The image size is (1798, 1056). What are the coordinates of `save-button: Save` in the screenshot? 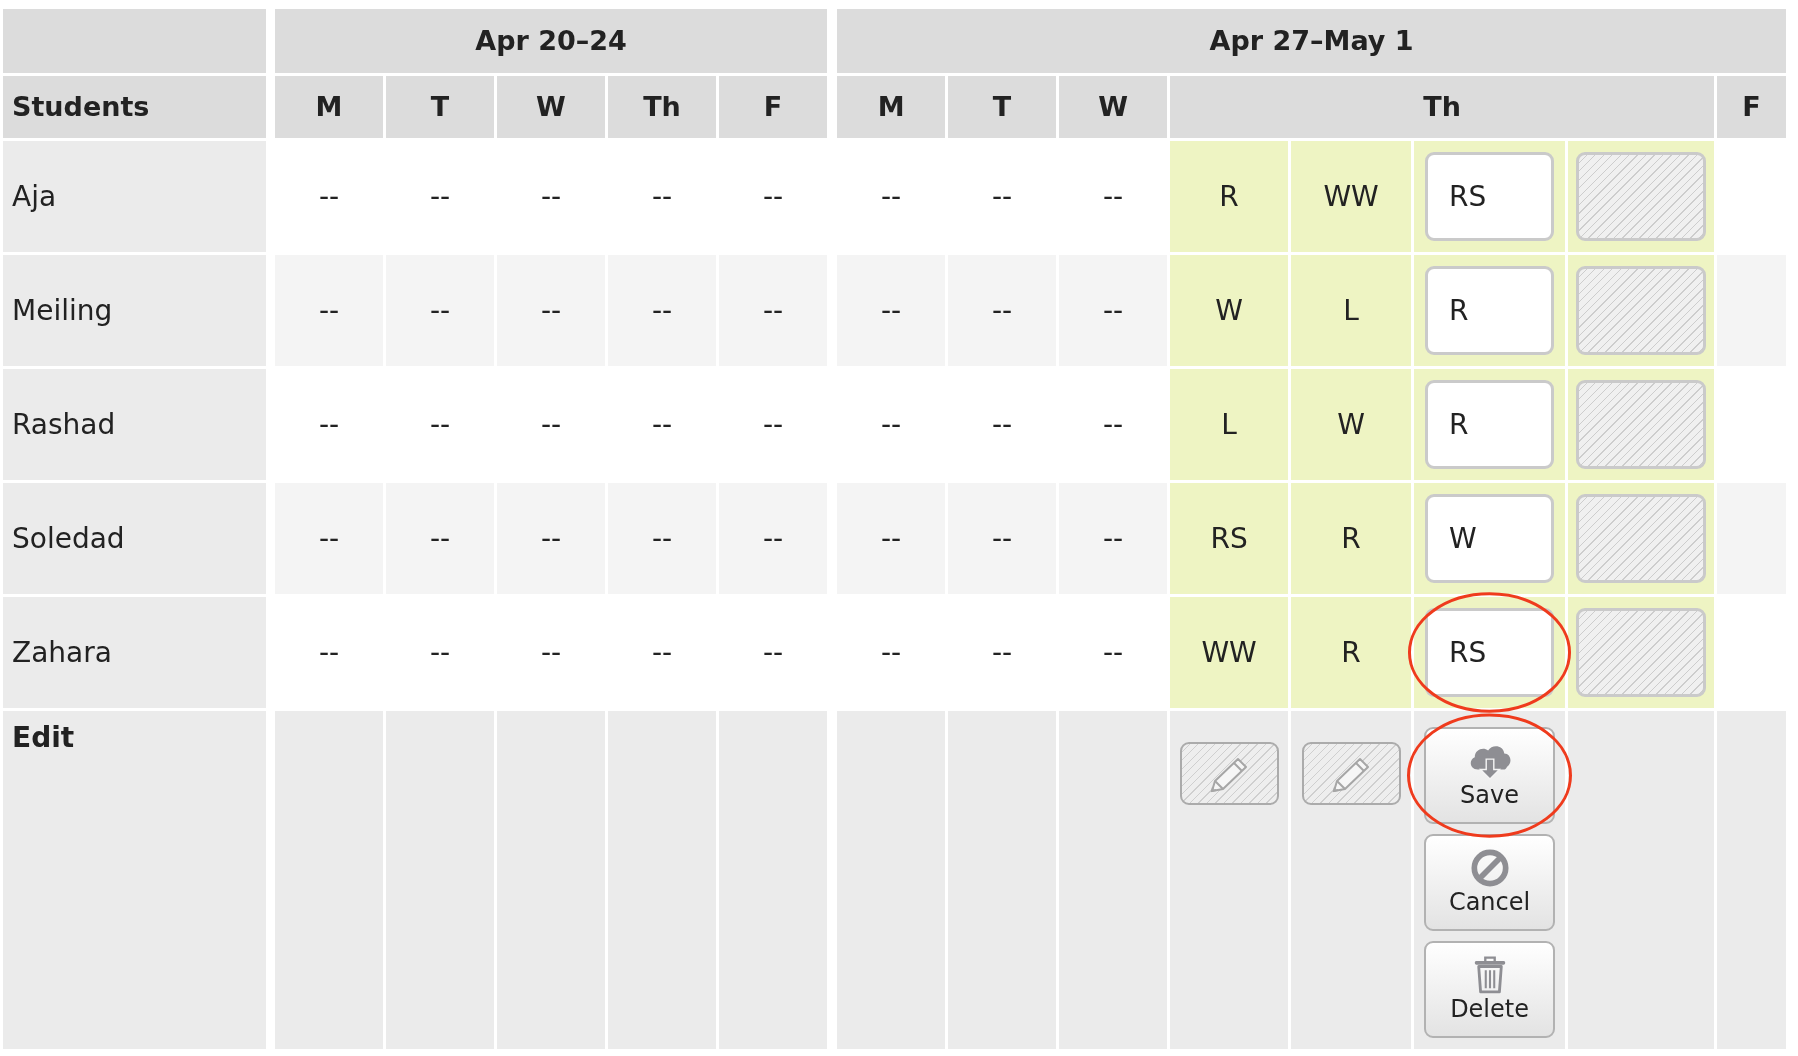 It's located at (1490, 775).